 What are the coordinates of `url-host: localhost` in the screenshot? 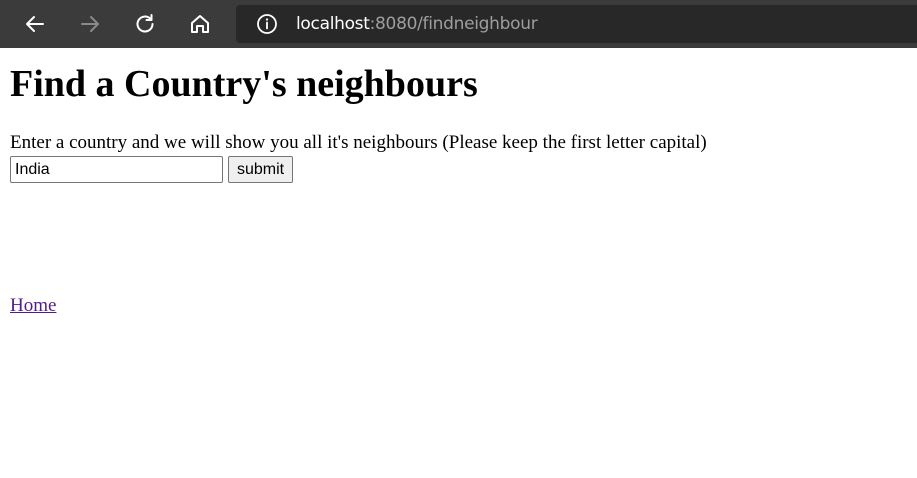 It's located at (333, 24).